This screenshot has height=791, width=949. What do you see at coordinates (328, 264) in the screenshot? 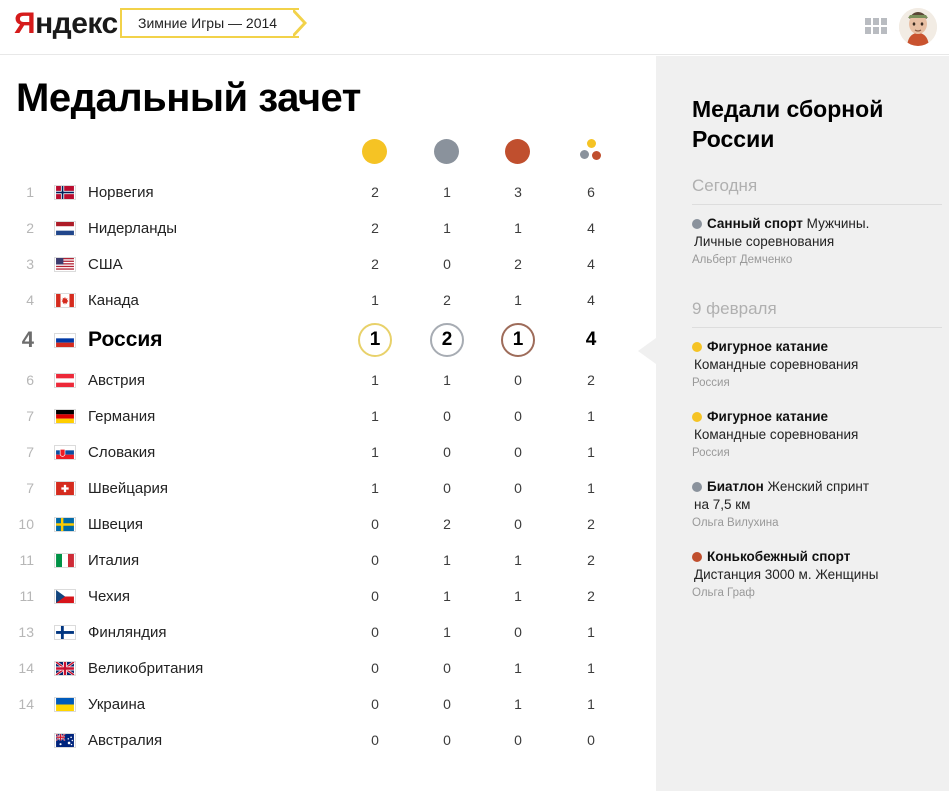
I see `table-row: 3 США 2 0 2 4` at bounding box center [328, 264].